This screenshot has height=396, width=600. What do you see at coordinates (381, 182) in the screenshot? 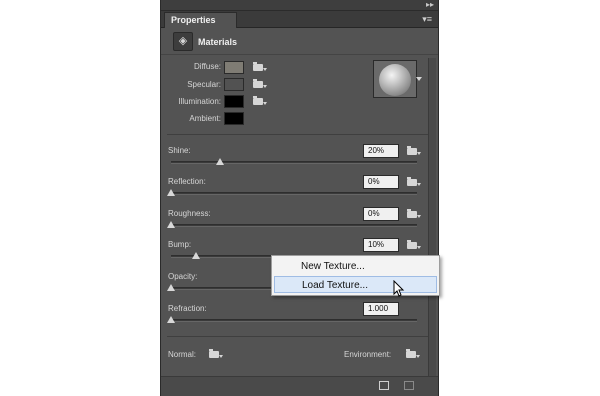
I see `reflection-value-field: 0%` at bounding box center [381, 182].